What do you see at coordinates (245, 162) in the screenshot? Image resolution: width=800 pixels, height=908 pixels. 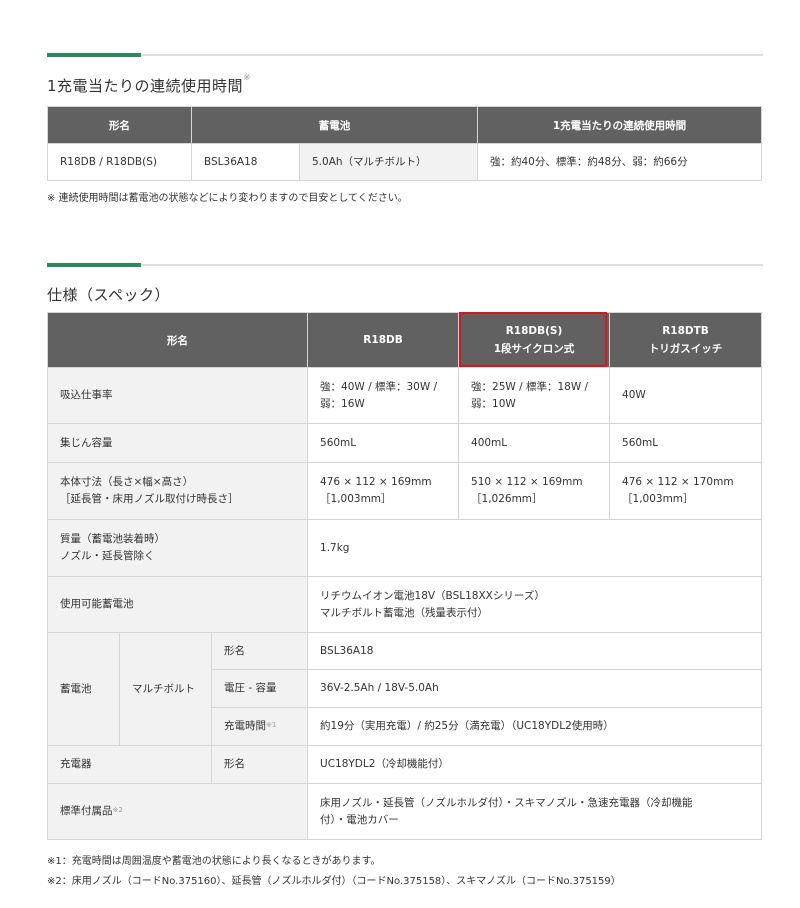 I see `cell-battery-model: BSL36A18` at bounding box center [245, 162].